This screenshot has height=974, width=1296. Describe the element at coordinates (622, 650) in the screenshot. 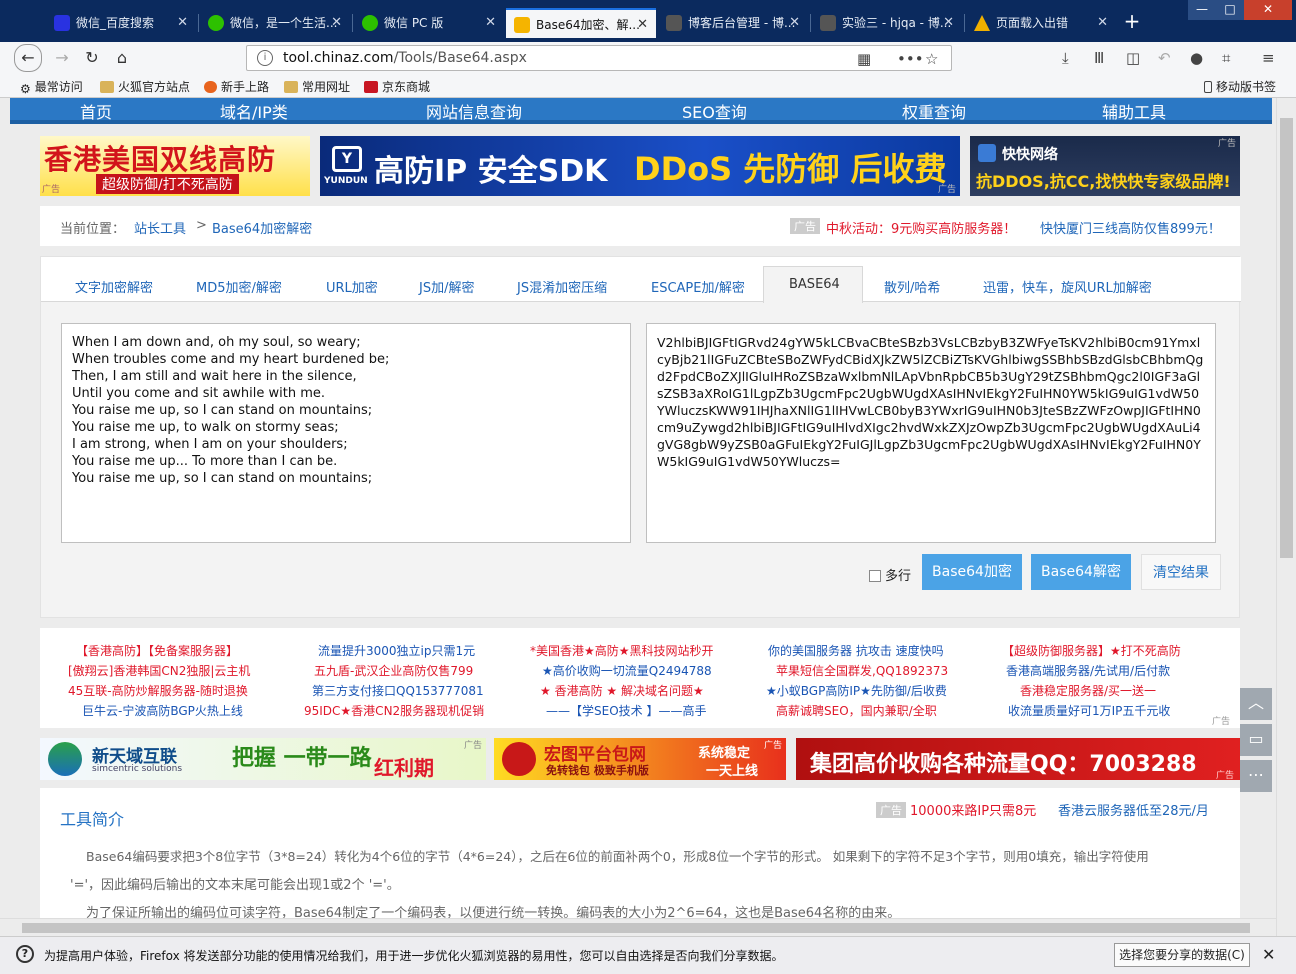

I see `ad-link: *美国香港★高防★黑科技网站秒开` at that location.